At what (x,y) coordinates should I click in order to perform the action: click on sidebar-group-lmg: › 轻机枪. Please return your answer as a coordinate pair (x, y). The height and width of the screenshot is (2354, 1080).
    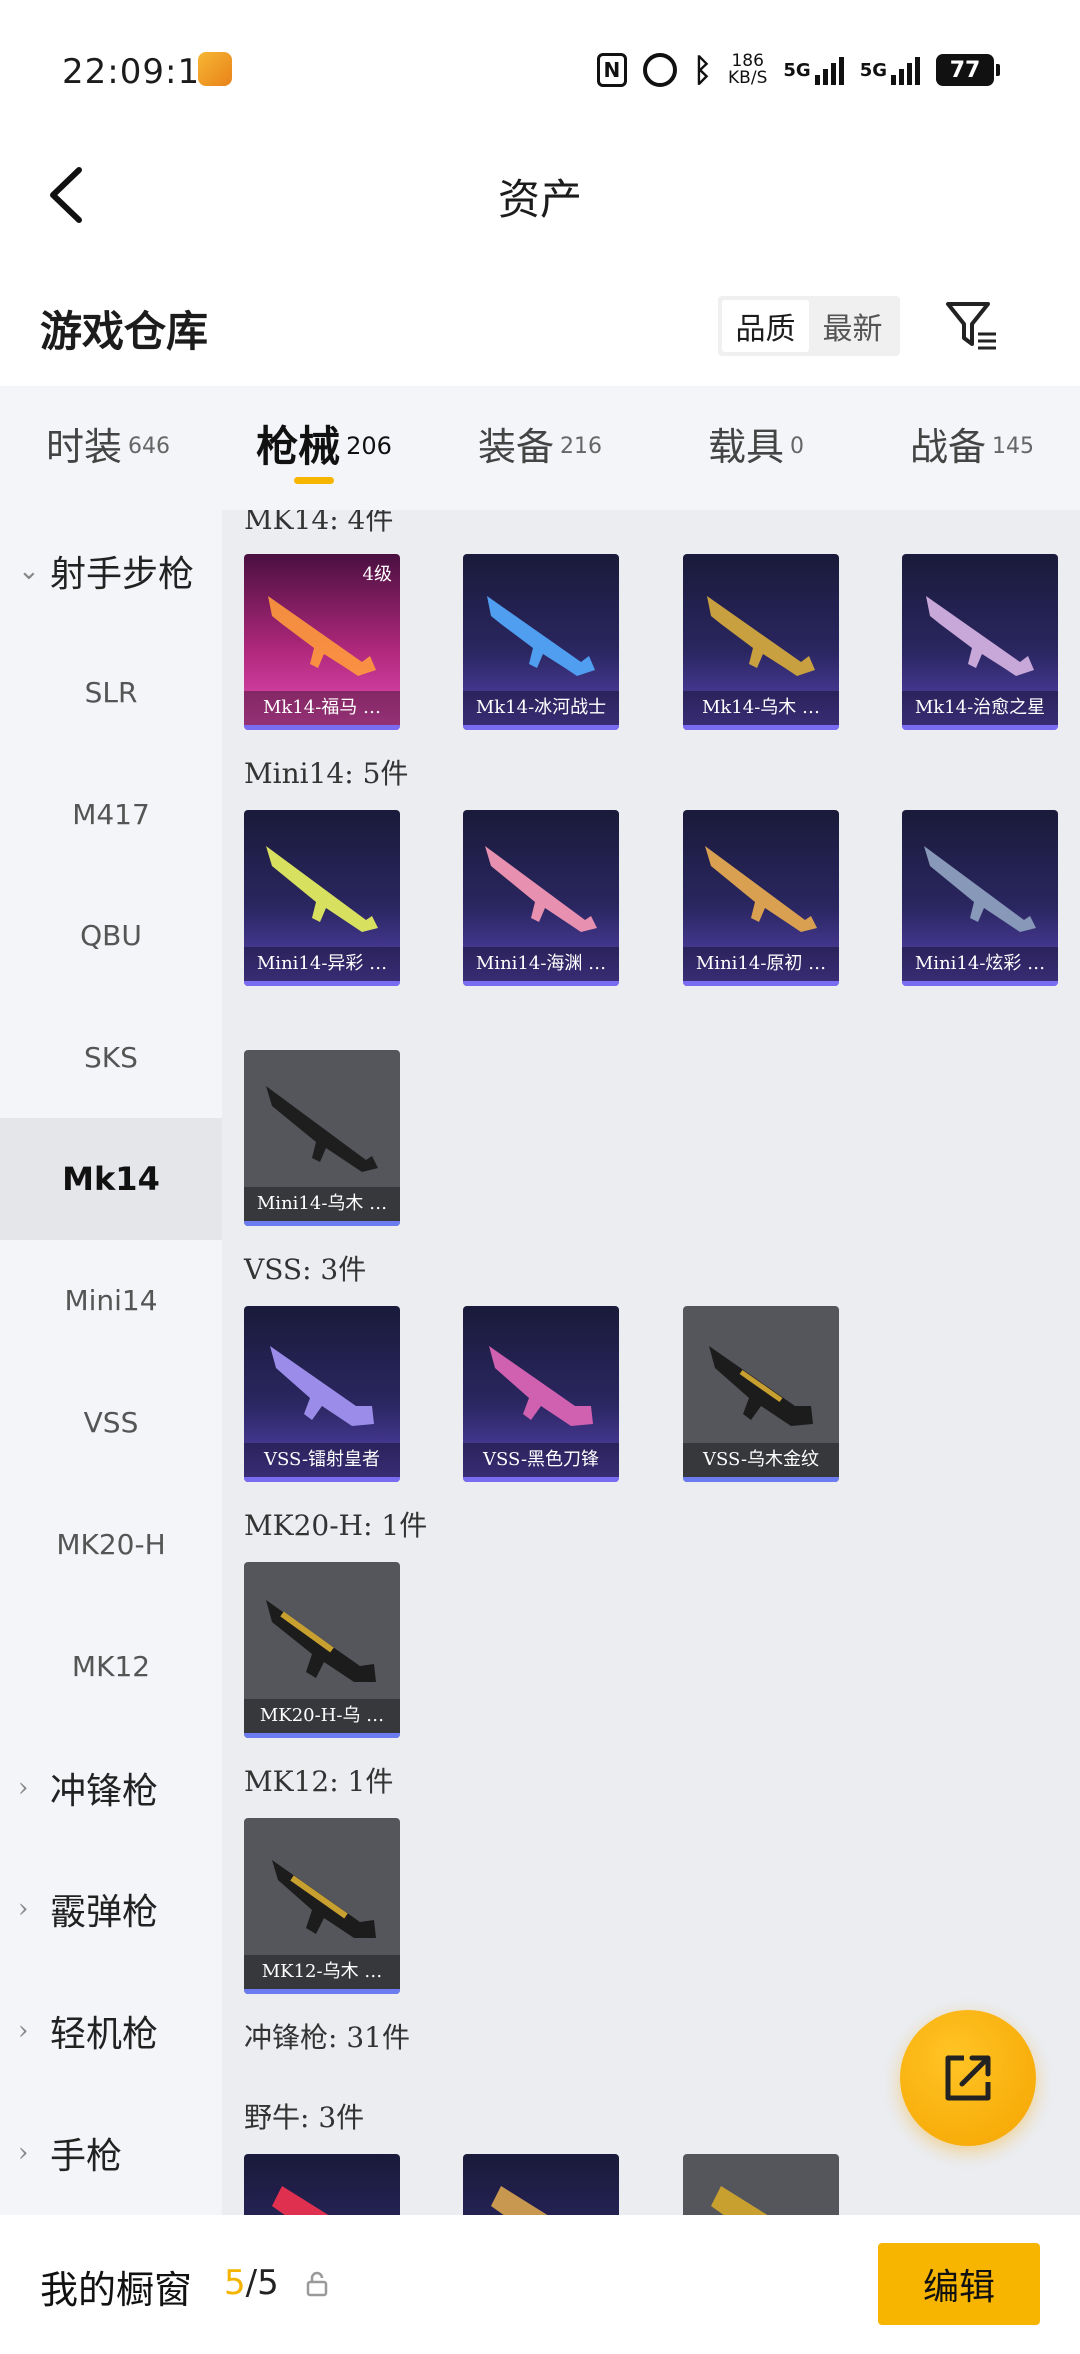
    Looking at the image, I should click on (111, 2031).